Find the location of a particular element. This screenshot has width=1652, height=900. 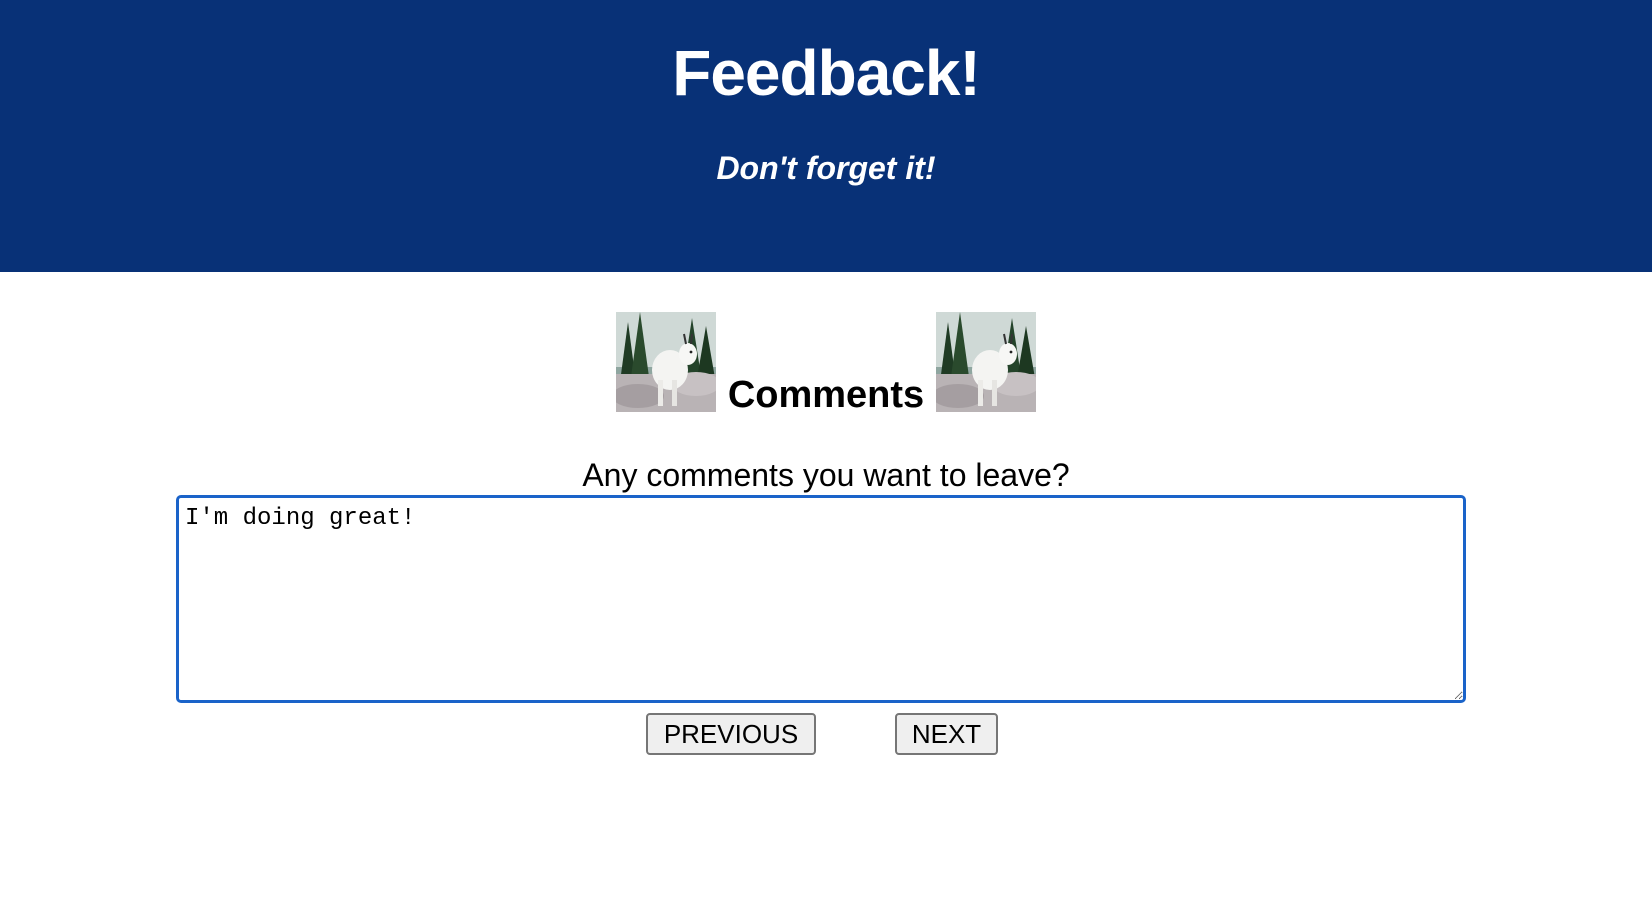

comments-prompt-label: Any comments you want to leave? is located at coordinates (826, 475).